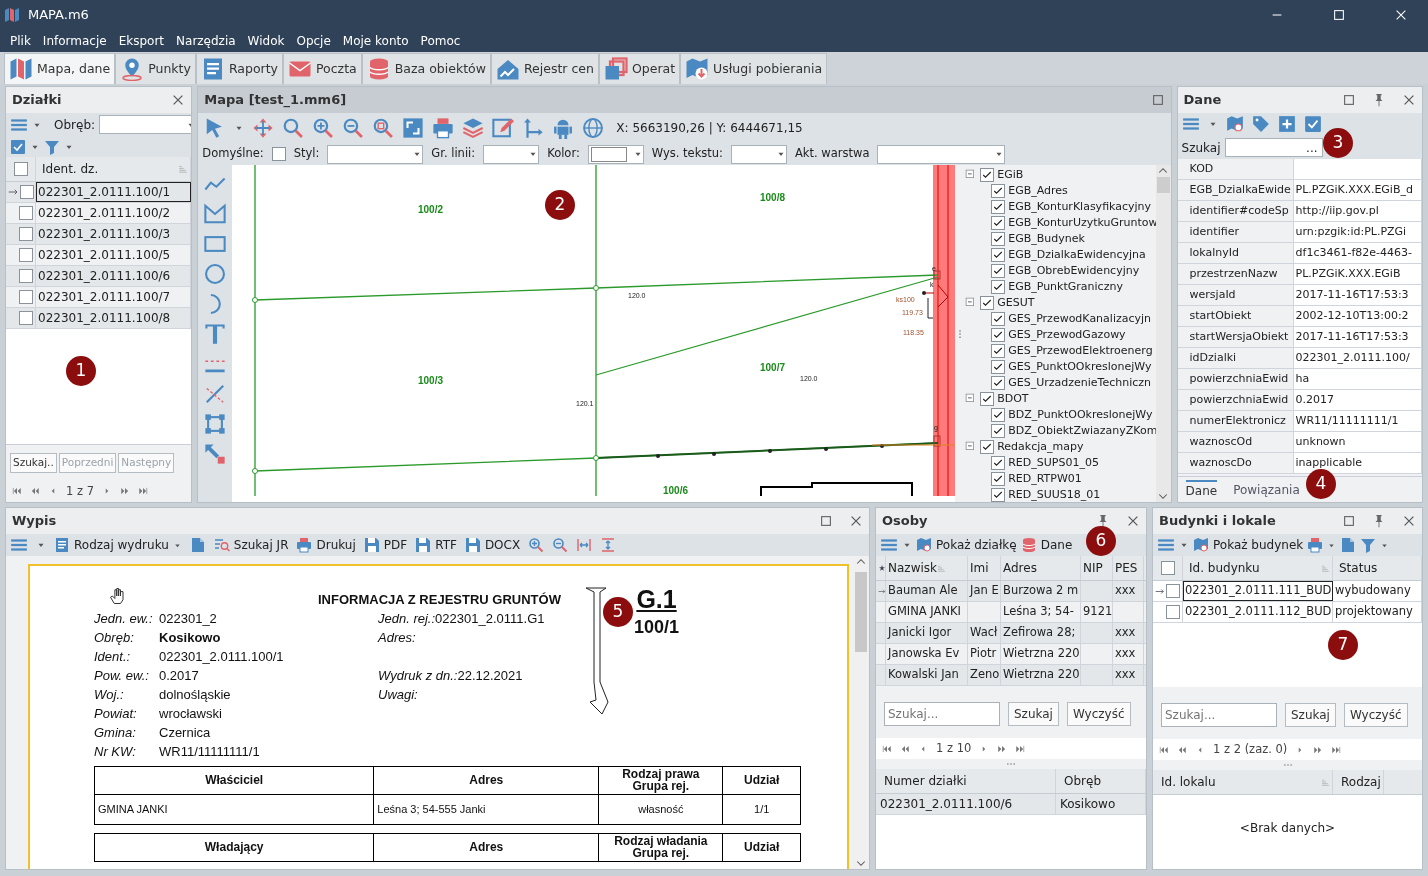 The width and height of the screenshot is (1428, 876). I want to click on layer-name: EGB_Adres, so click(1038, 191).